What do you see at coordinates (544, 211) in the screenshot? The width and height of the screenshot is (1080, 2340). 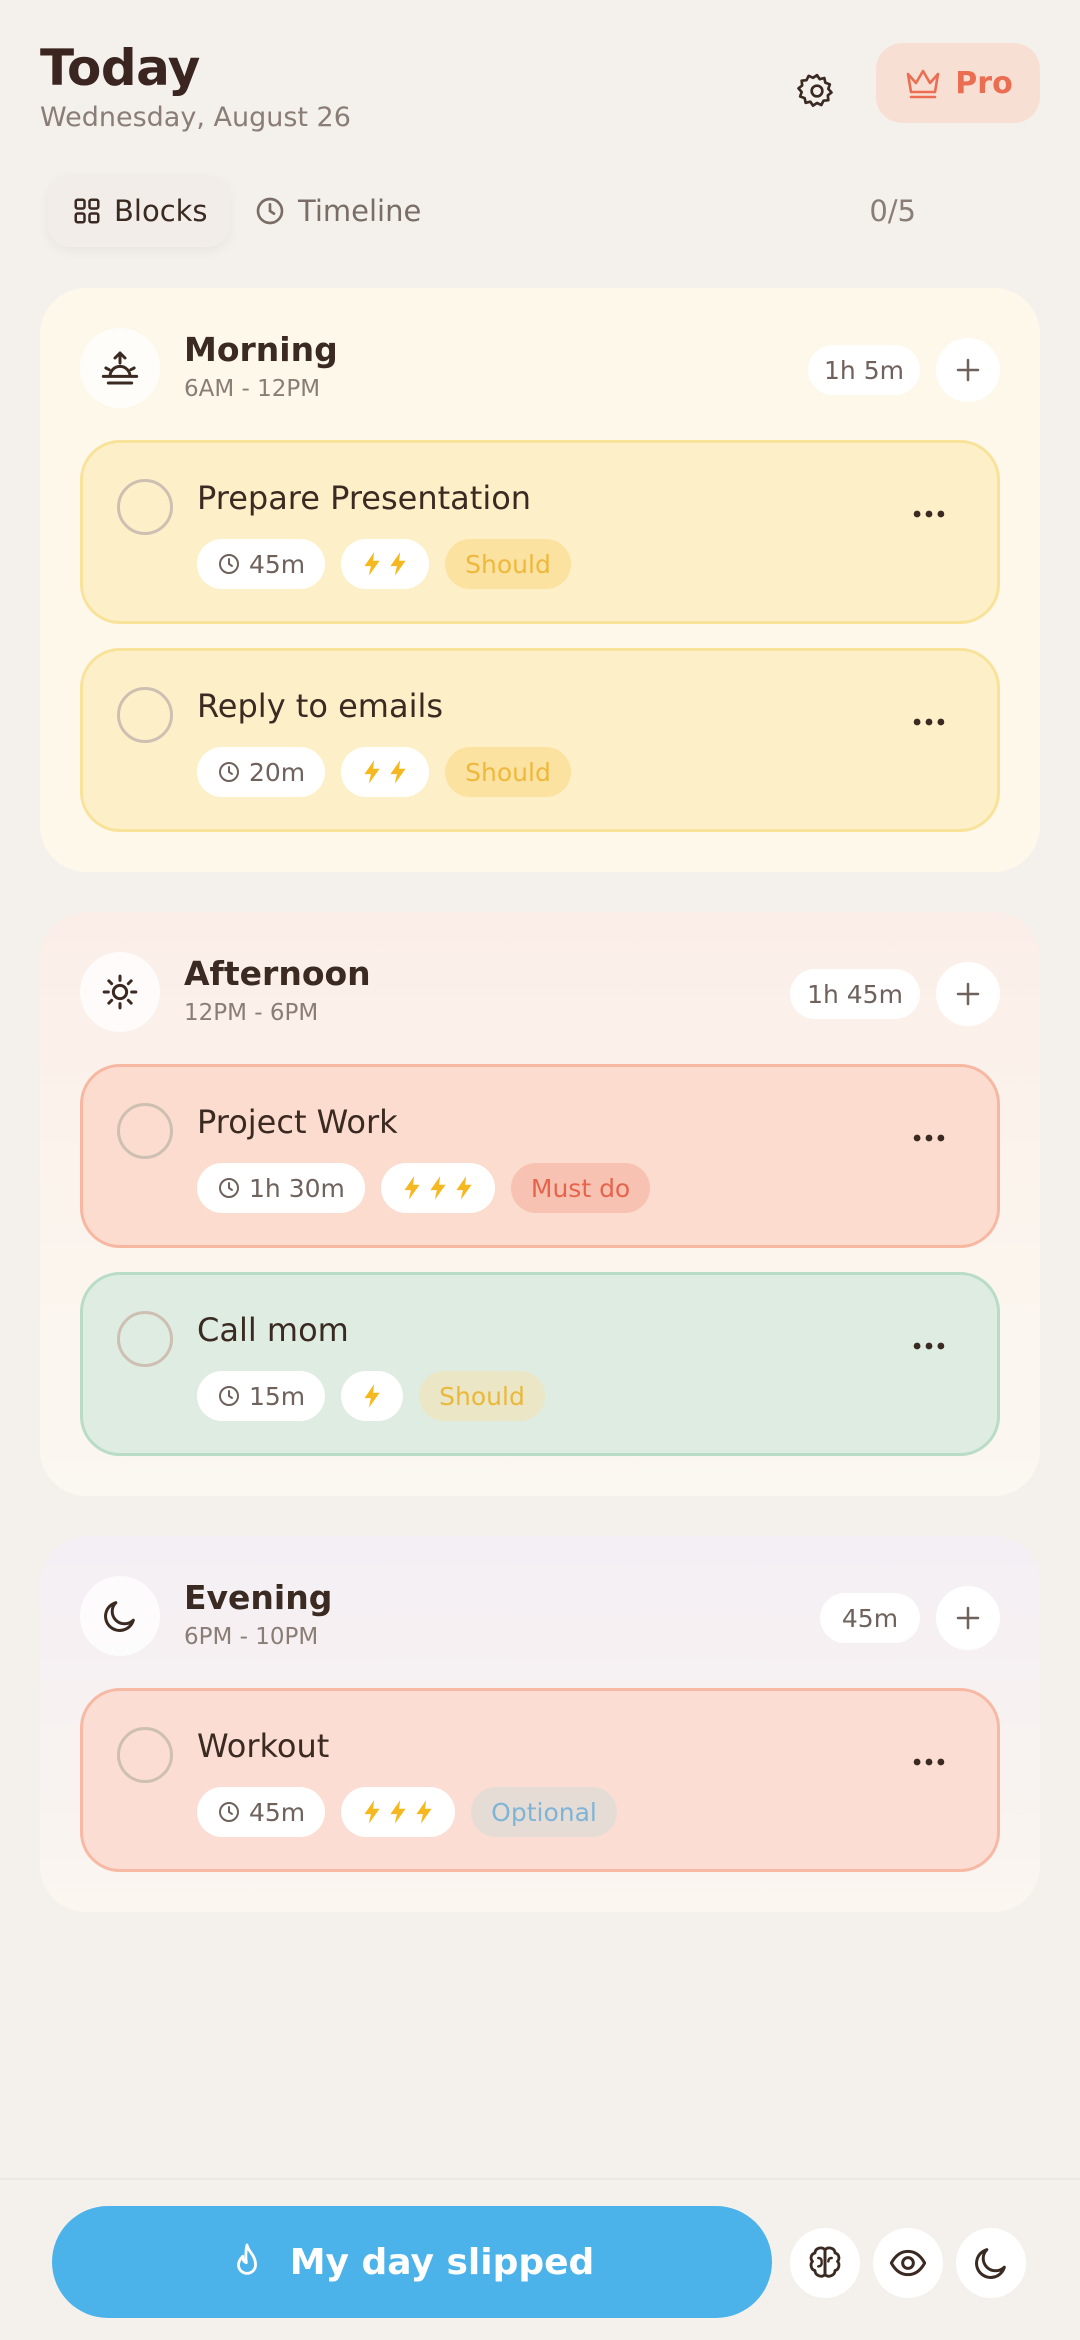 I see `view-tabs: Blocks Timeline 0/5` at bounding box center [544, 211].